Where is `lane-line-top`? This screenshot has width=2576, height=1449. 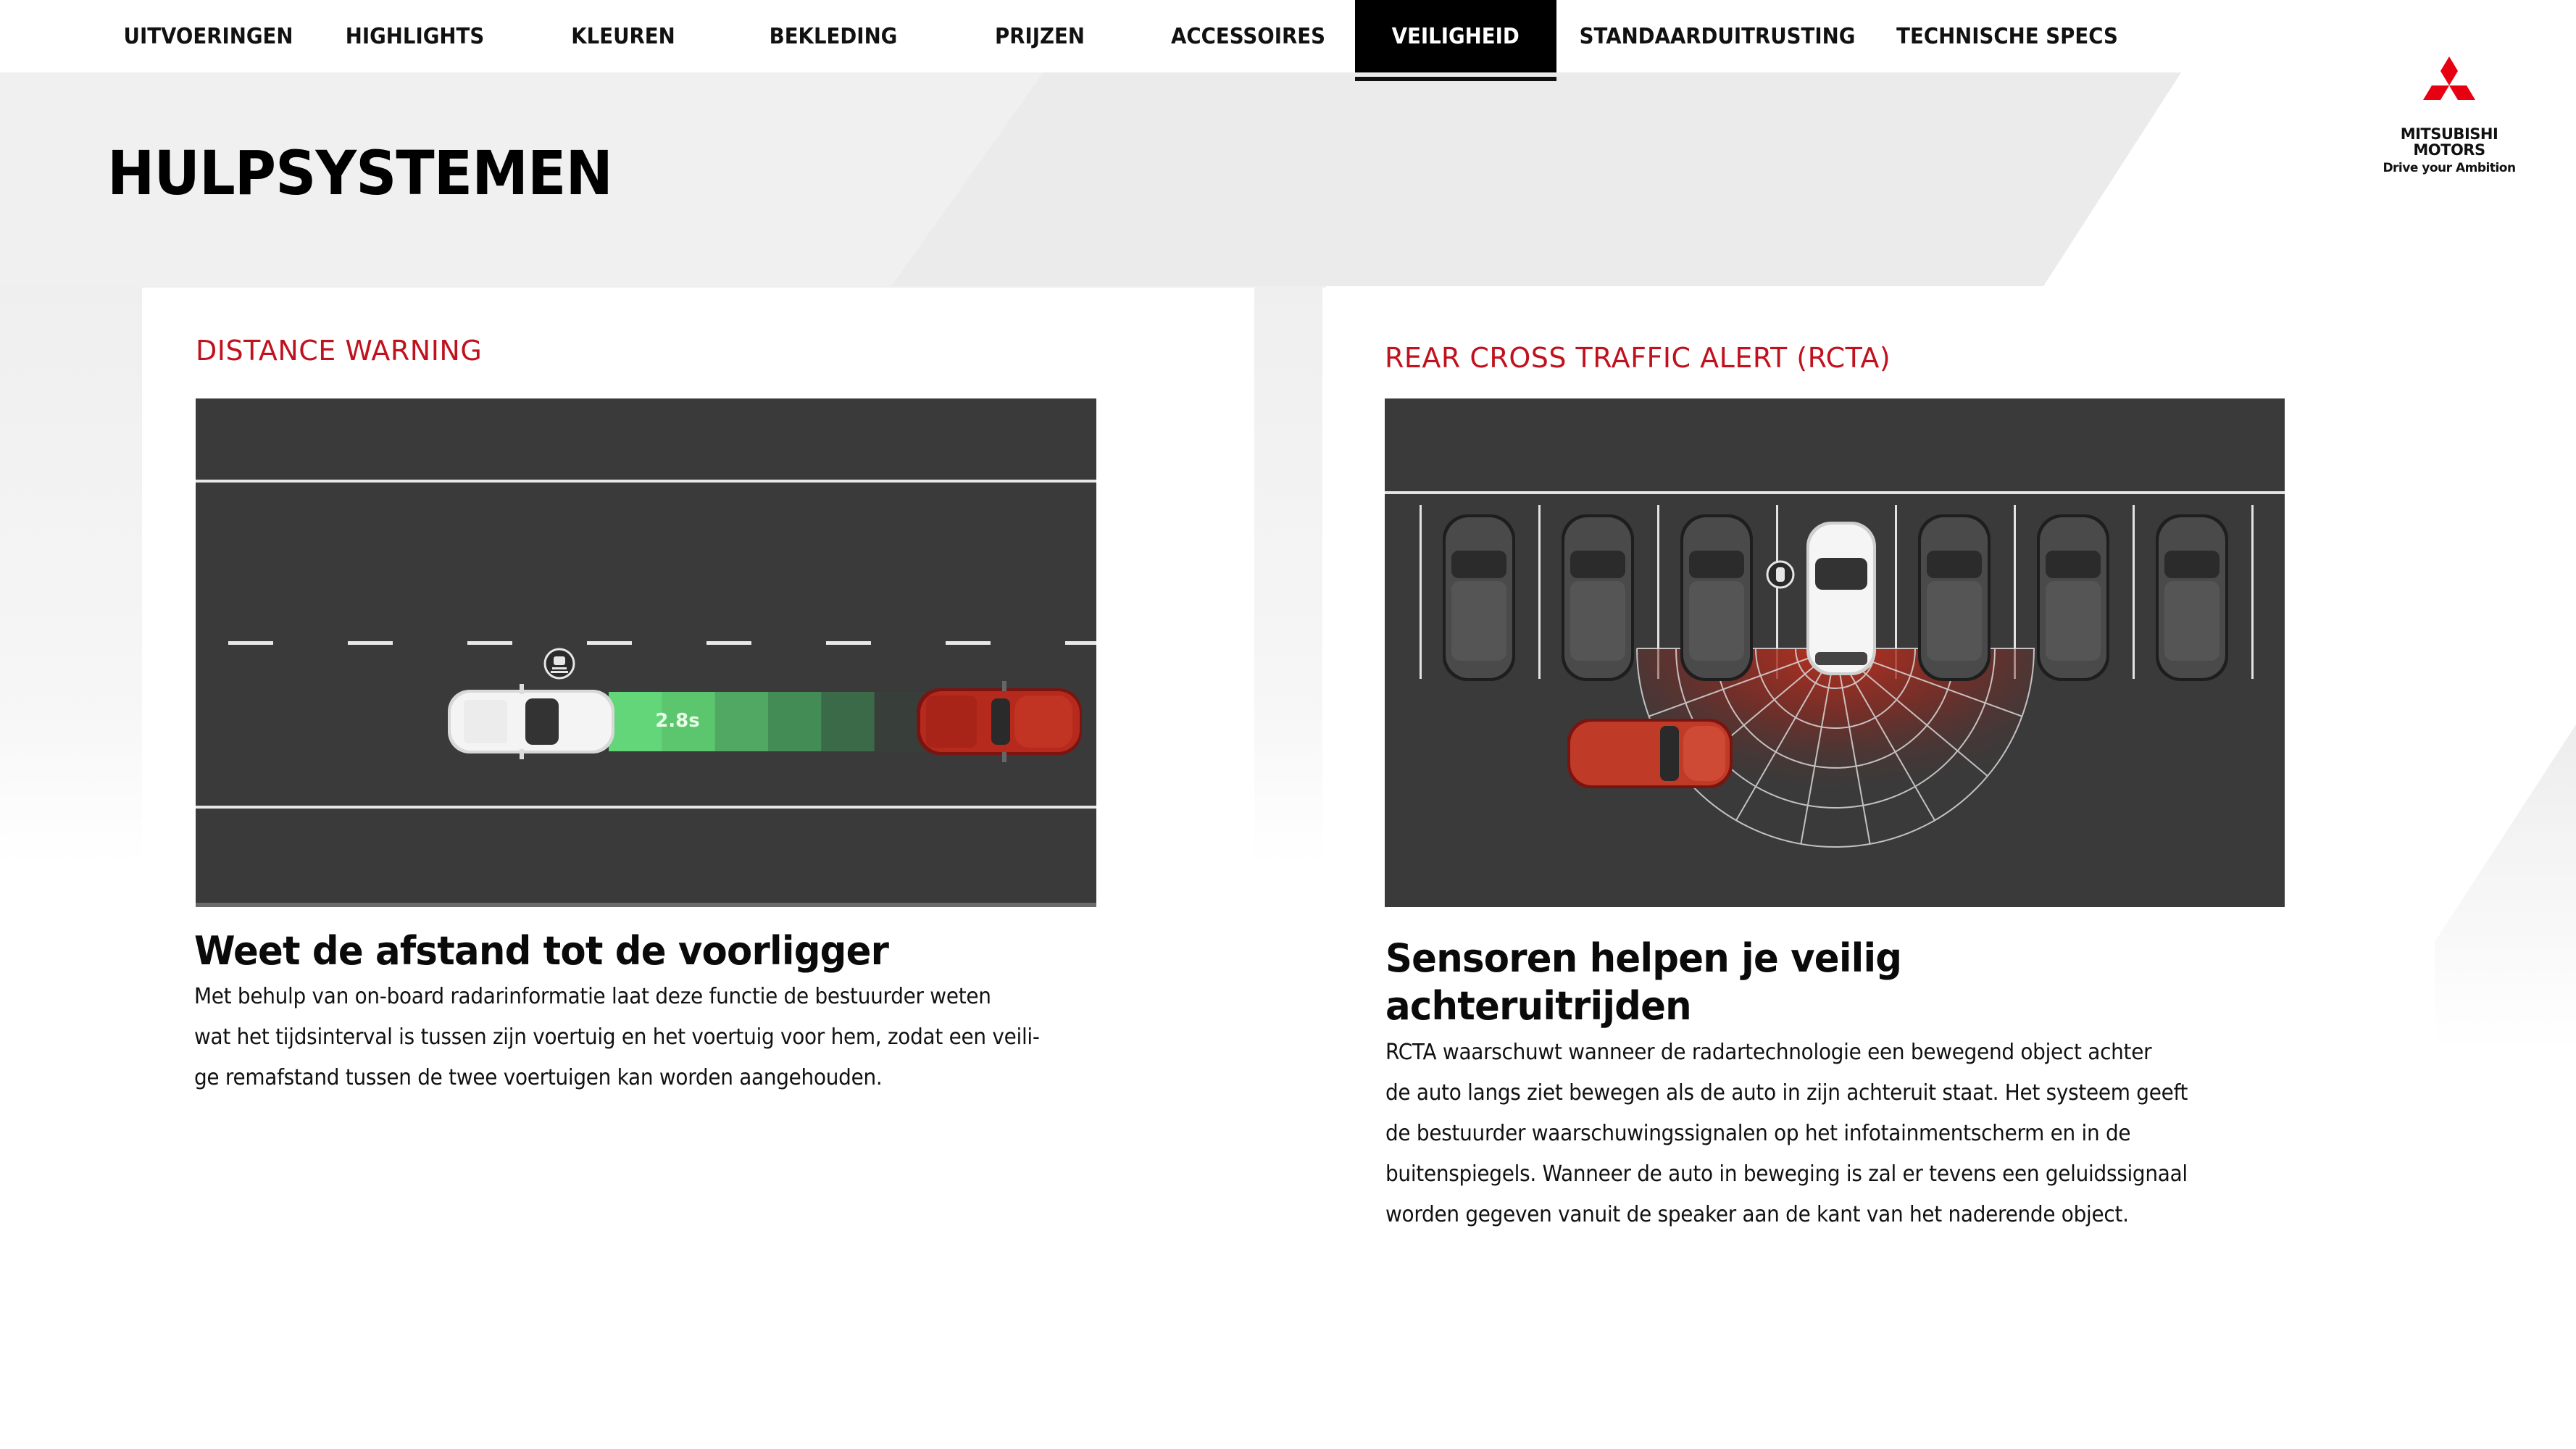 lane-line-top is located at coordinates (646, 482).